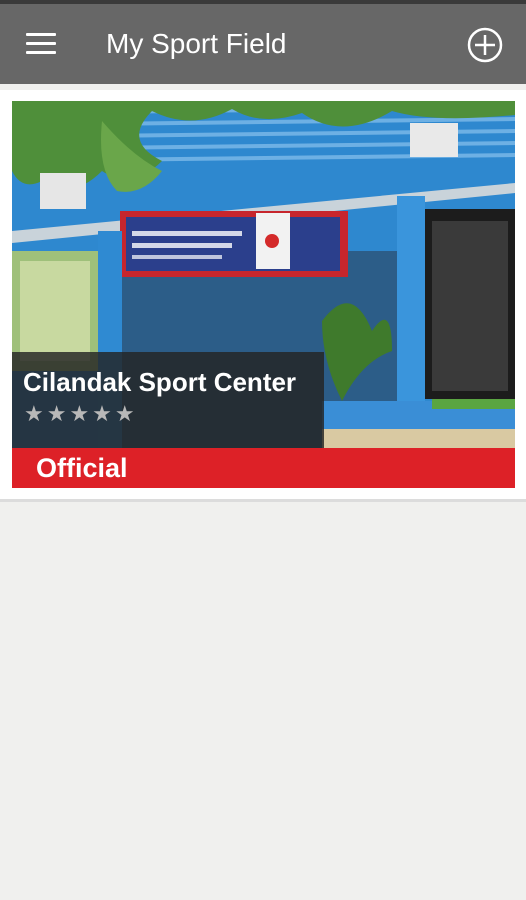  Describe the element at coordinates (263, 468) in the screenshot. I see `official-badge: Official` at that location.